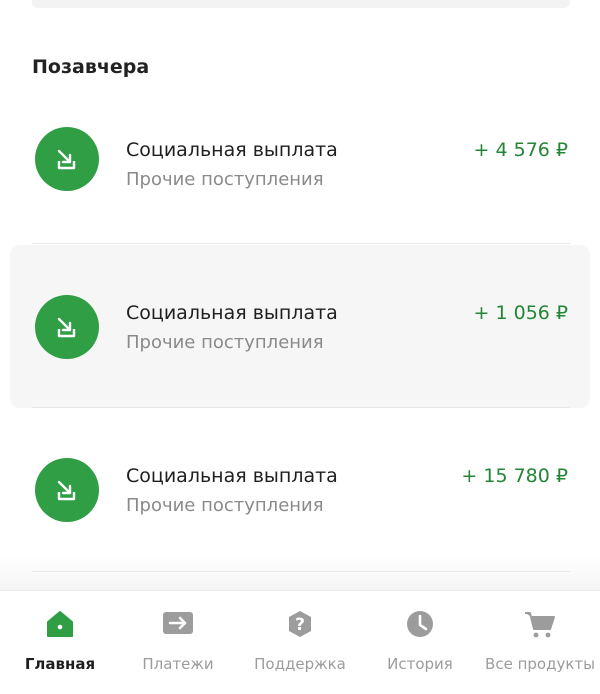  I want to click on tab-home: Главная, so click(60, 642).